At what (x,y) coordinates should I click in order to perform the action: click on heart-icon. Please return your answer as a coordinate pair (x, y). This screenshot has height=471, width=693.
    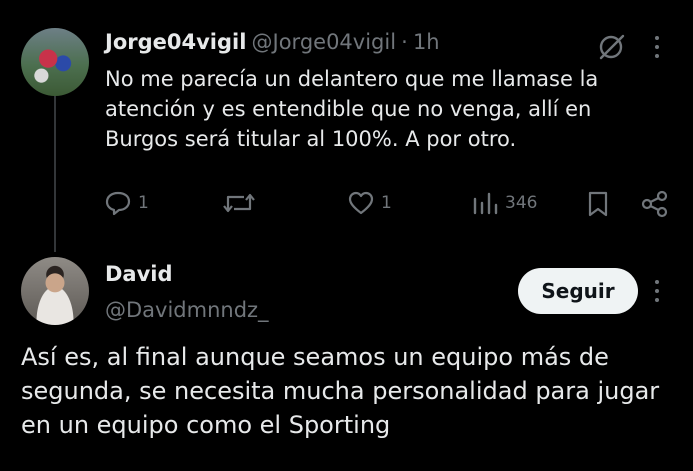
    Looking at the image, I should click on (361, 203).